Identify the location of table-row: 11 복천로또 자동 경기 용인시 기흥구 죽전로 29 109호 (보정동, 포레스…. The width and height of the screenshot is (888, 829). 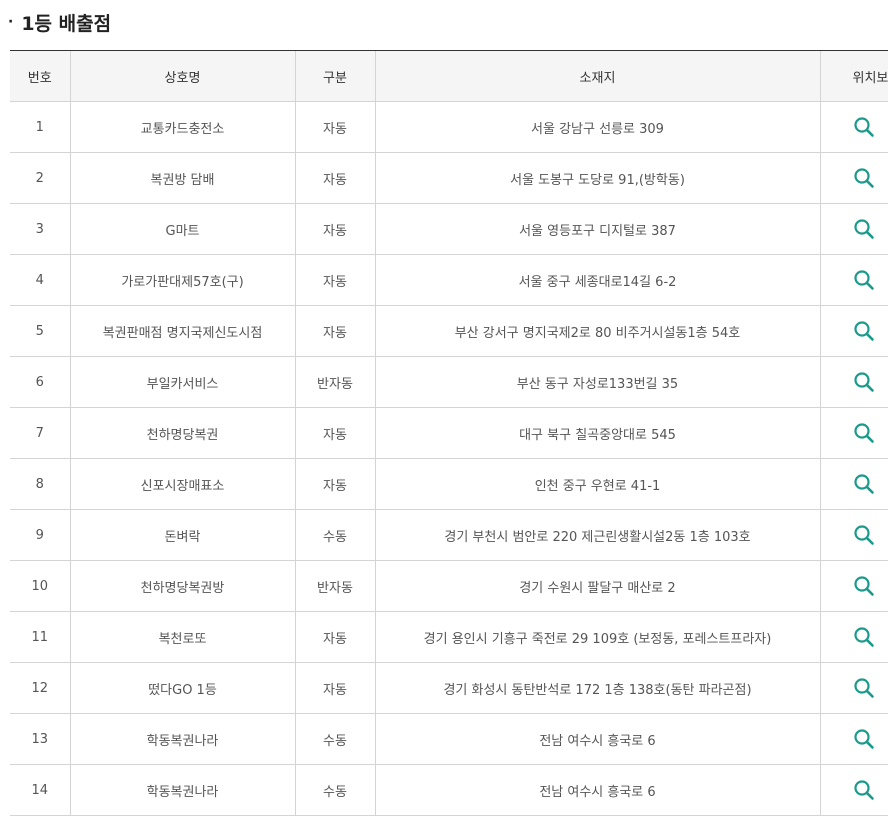
(449, 637).